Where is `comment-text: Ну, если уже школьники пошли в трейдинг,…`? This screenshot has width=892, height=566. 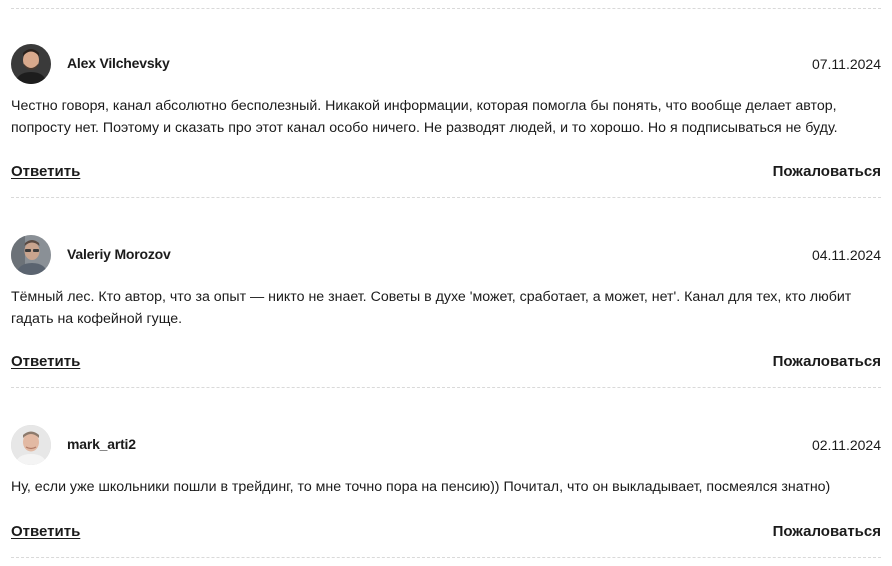
comment-text: Ну, если уже школьники пошли в трейдинг,… is located at coordinates (421, 487).